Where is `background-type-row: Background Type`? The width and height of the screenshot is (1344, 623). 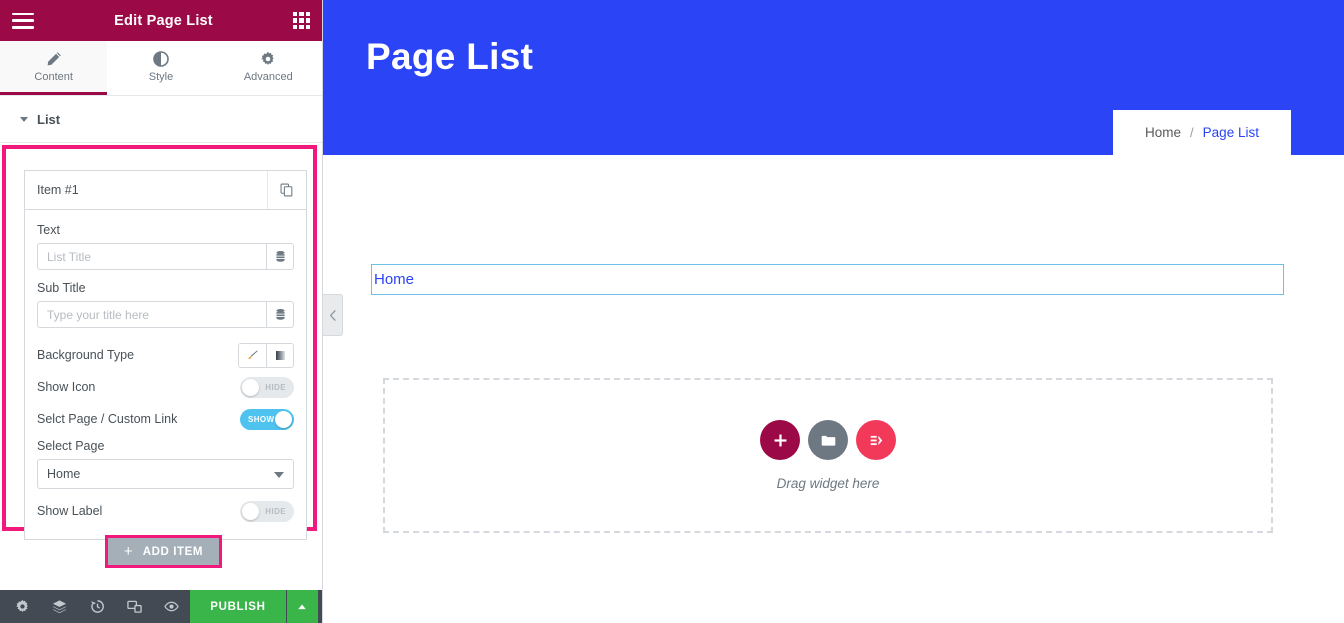 background-type-row: Background Type is located at coordinates (165, 355).